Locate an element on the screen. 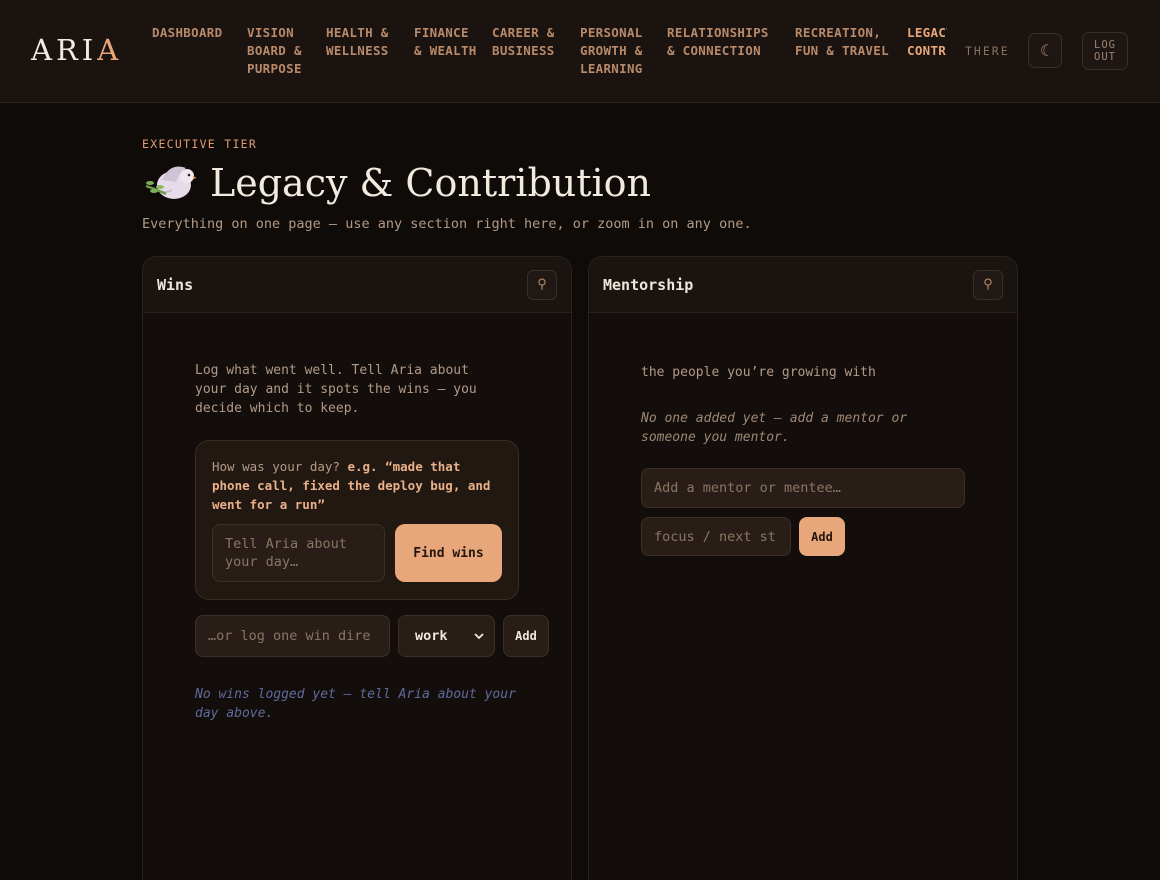 Image resolution: width=1160 pixels, height=880 pixels. dove-icon is located at coordinates (170, 182).